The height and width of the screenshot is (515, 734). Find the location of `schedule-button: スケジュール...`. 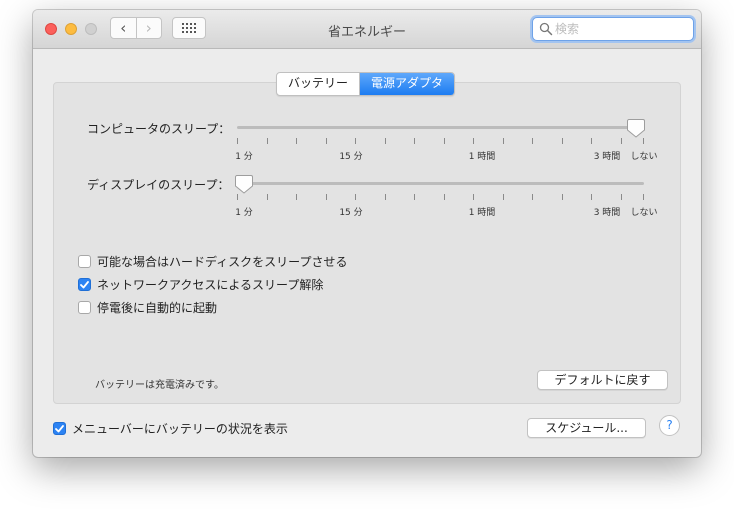

schedule-button: スケジュール... is located at coordinates (586, 428).